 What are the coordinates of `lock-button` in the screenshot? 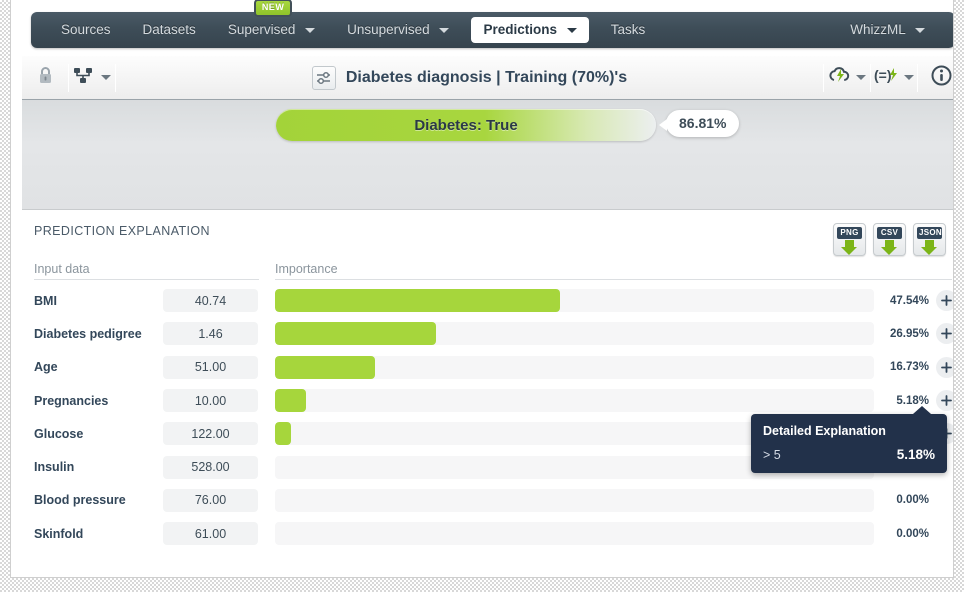 It's located at (45, 78).